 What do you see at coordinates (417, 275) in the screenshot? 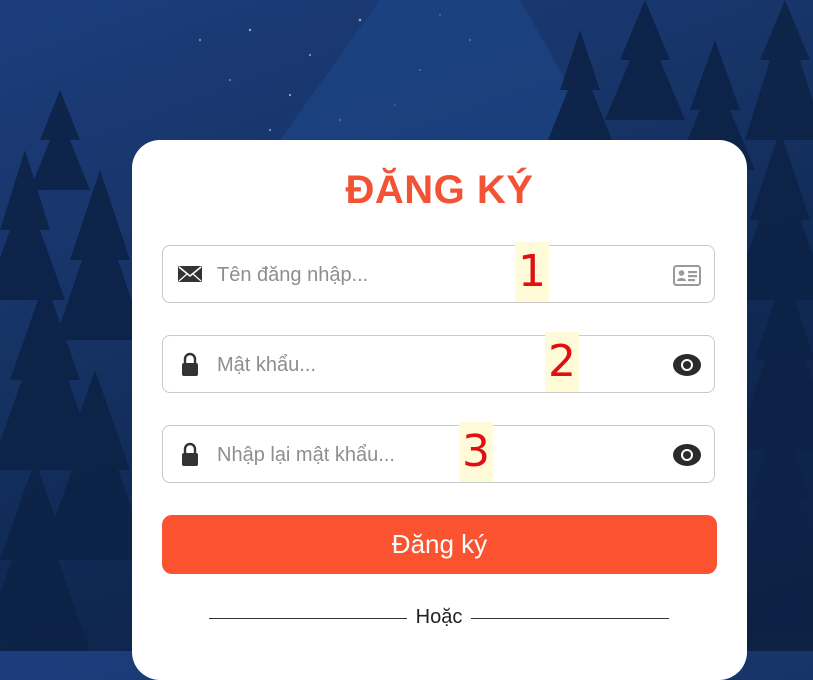
I see `username-input` at bounding box center [417, 275].